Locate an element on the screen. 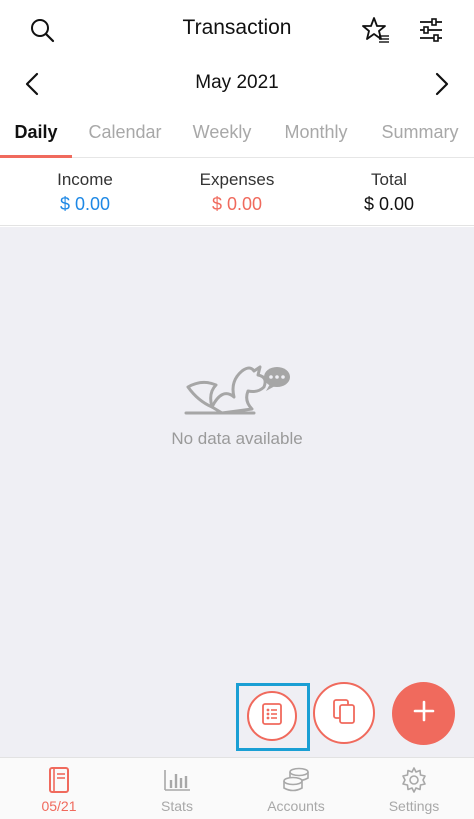  expenses-value: $ 0.00 is located at coordinates (237, 204).